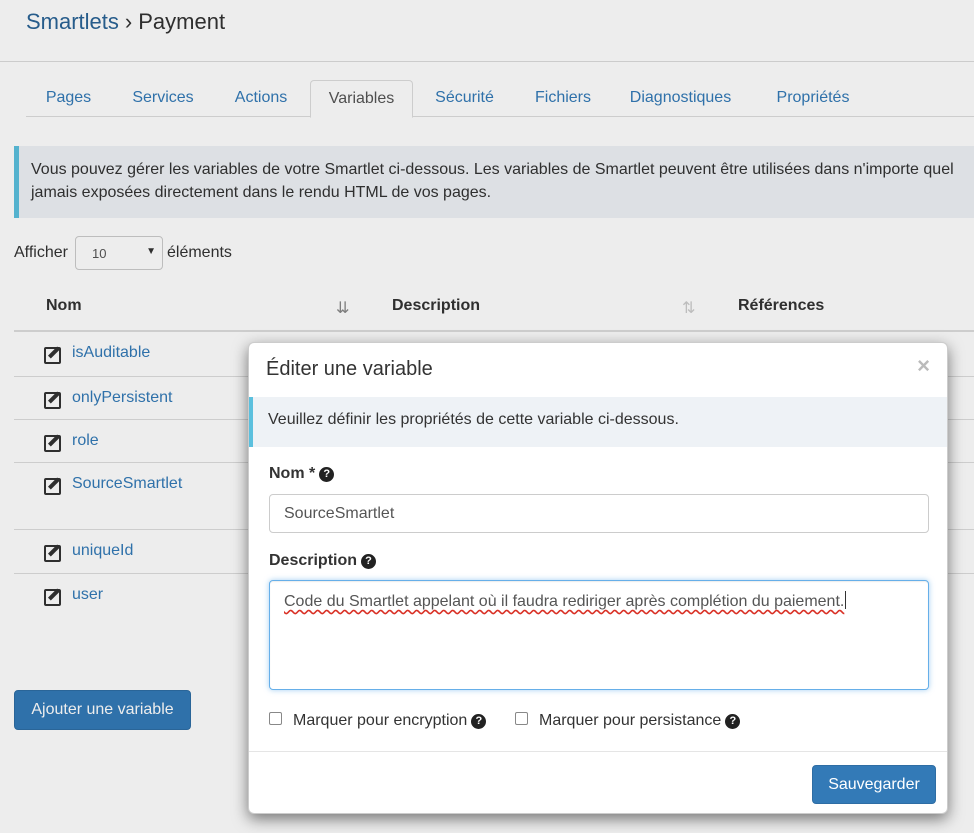  I want to click on persistence-label-text: Marquer pour persistance, so click(630, 720).